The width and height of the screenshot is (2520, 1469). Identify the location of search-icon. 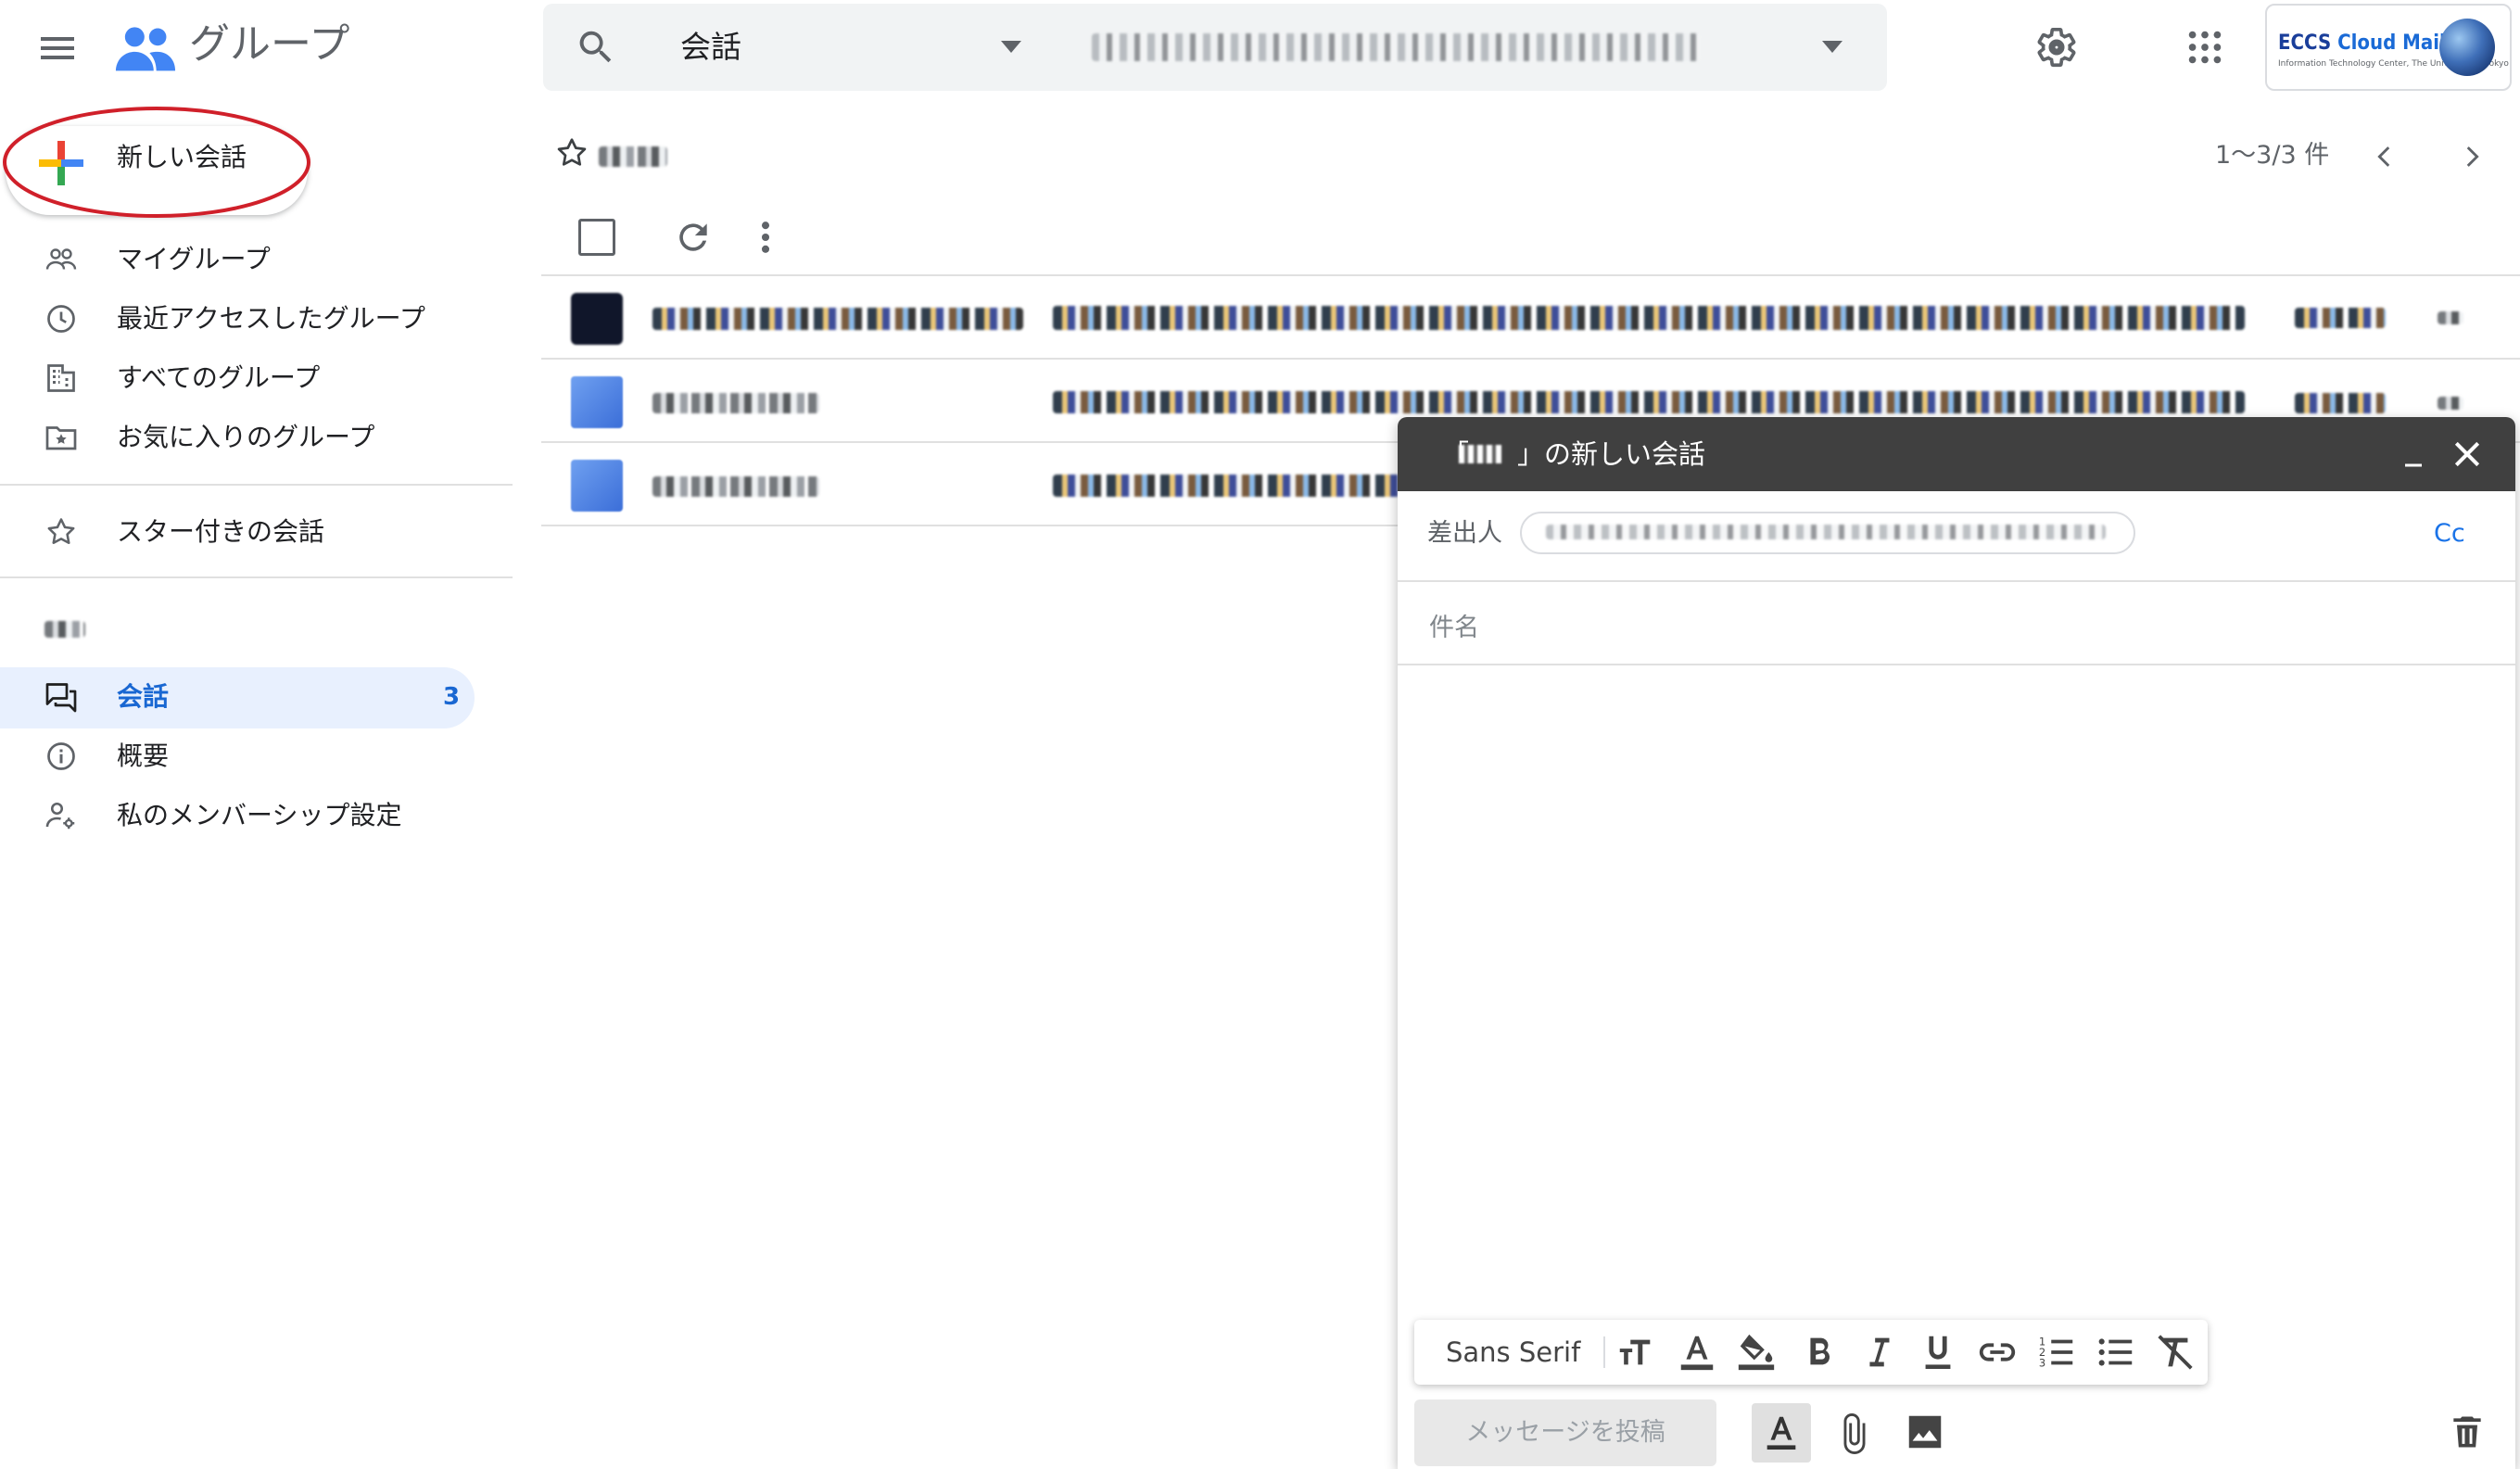
(596, 47).